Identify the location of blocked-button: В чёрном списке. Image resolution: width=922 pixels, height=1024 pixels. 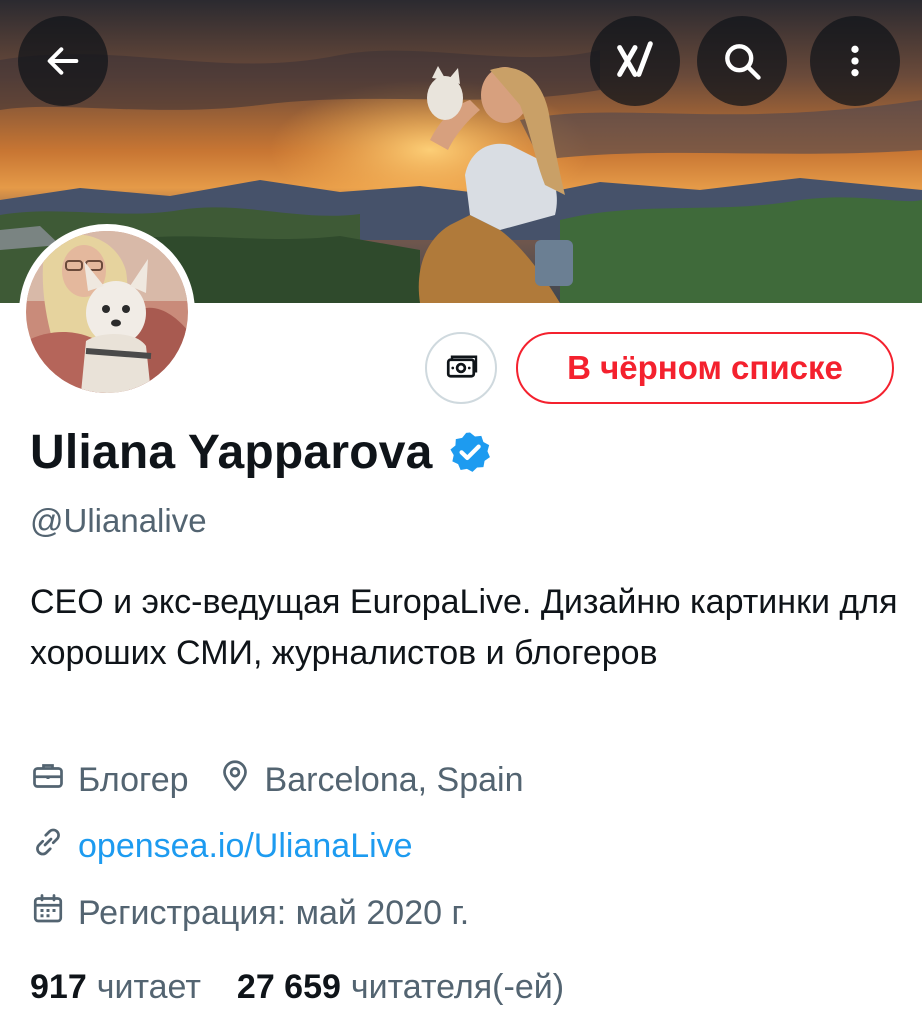
(705, 368).